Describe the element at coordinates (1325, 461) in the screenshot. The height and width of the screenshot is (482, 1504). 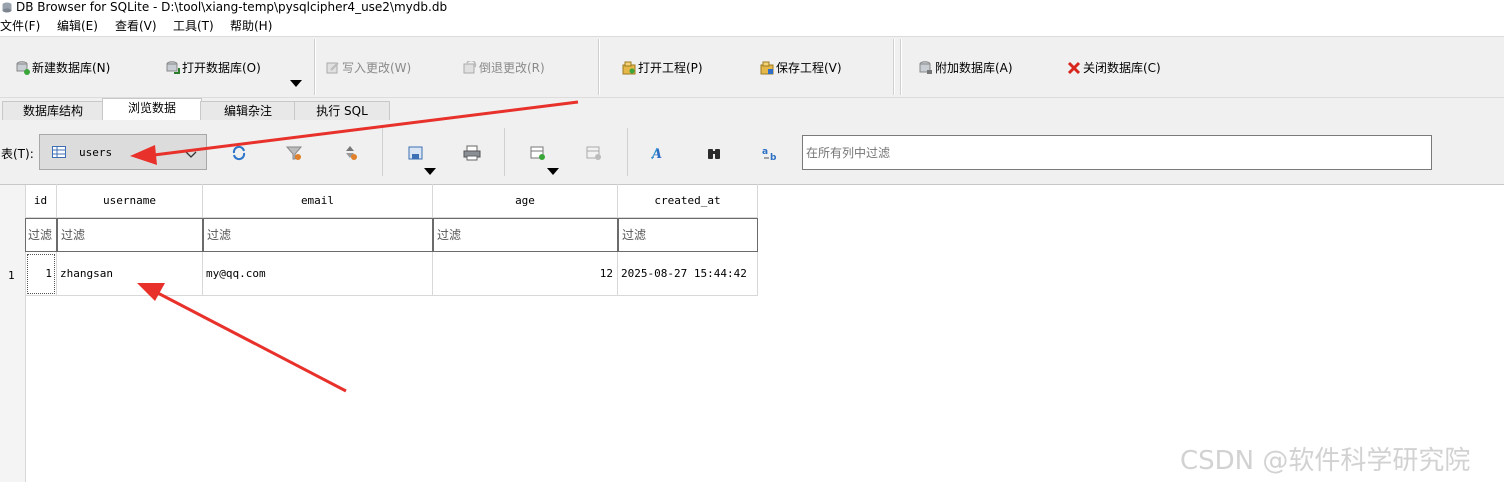
I see `watermark: CSDN @软件科学研究院` at that location.